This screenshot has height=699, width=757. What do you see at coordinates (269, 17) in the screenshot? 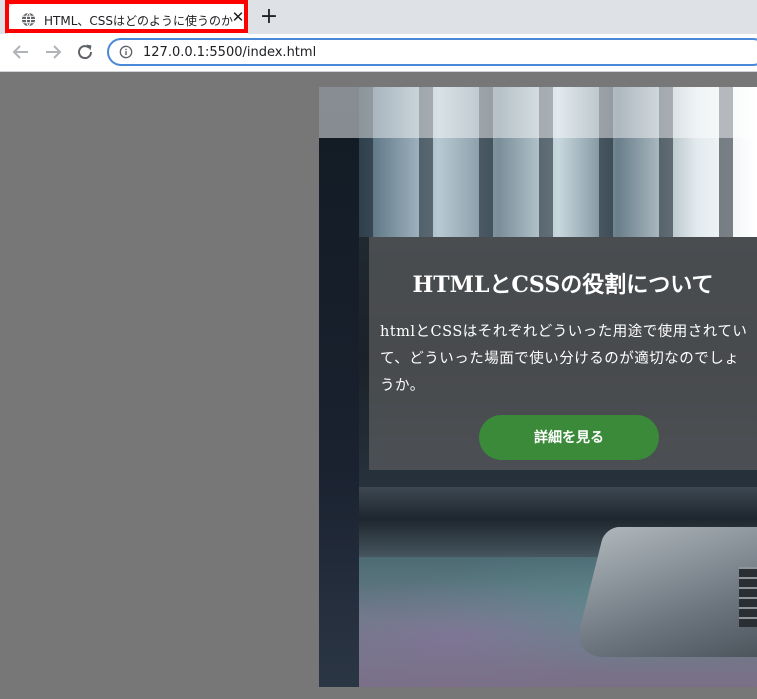
I see `new-tab-button: +` at bounding box center [269, 17].